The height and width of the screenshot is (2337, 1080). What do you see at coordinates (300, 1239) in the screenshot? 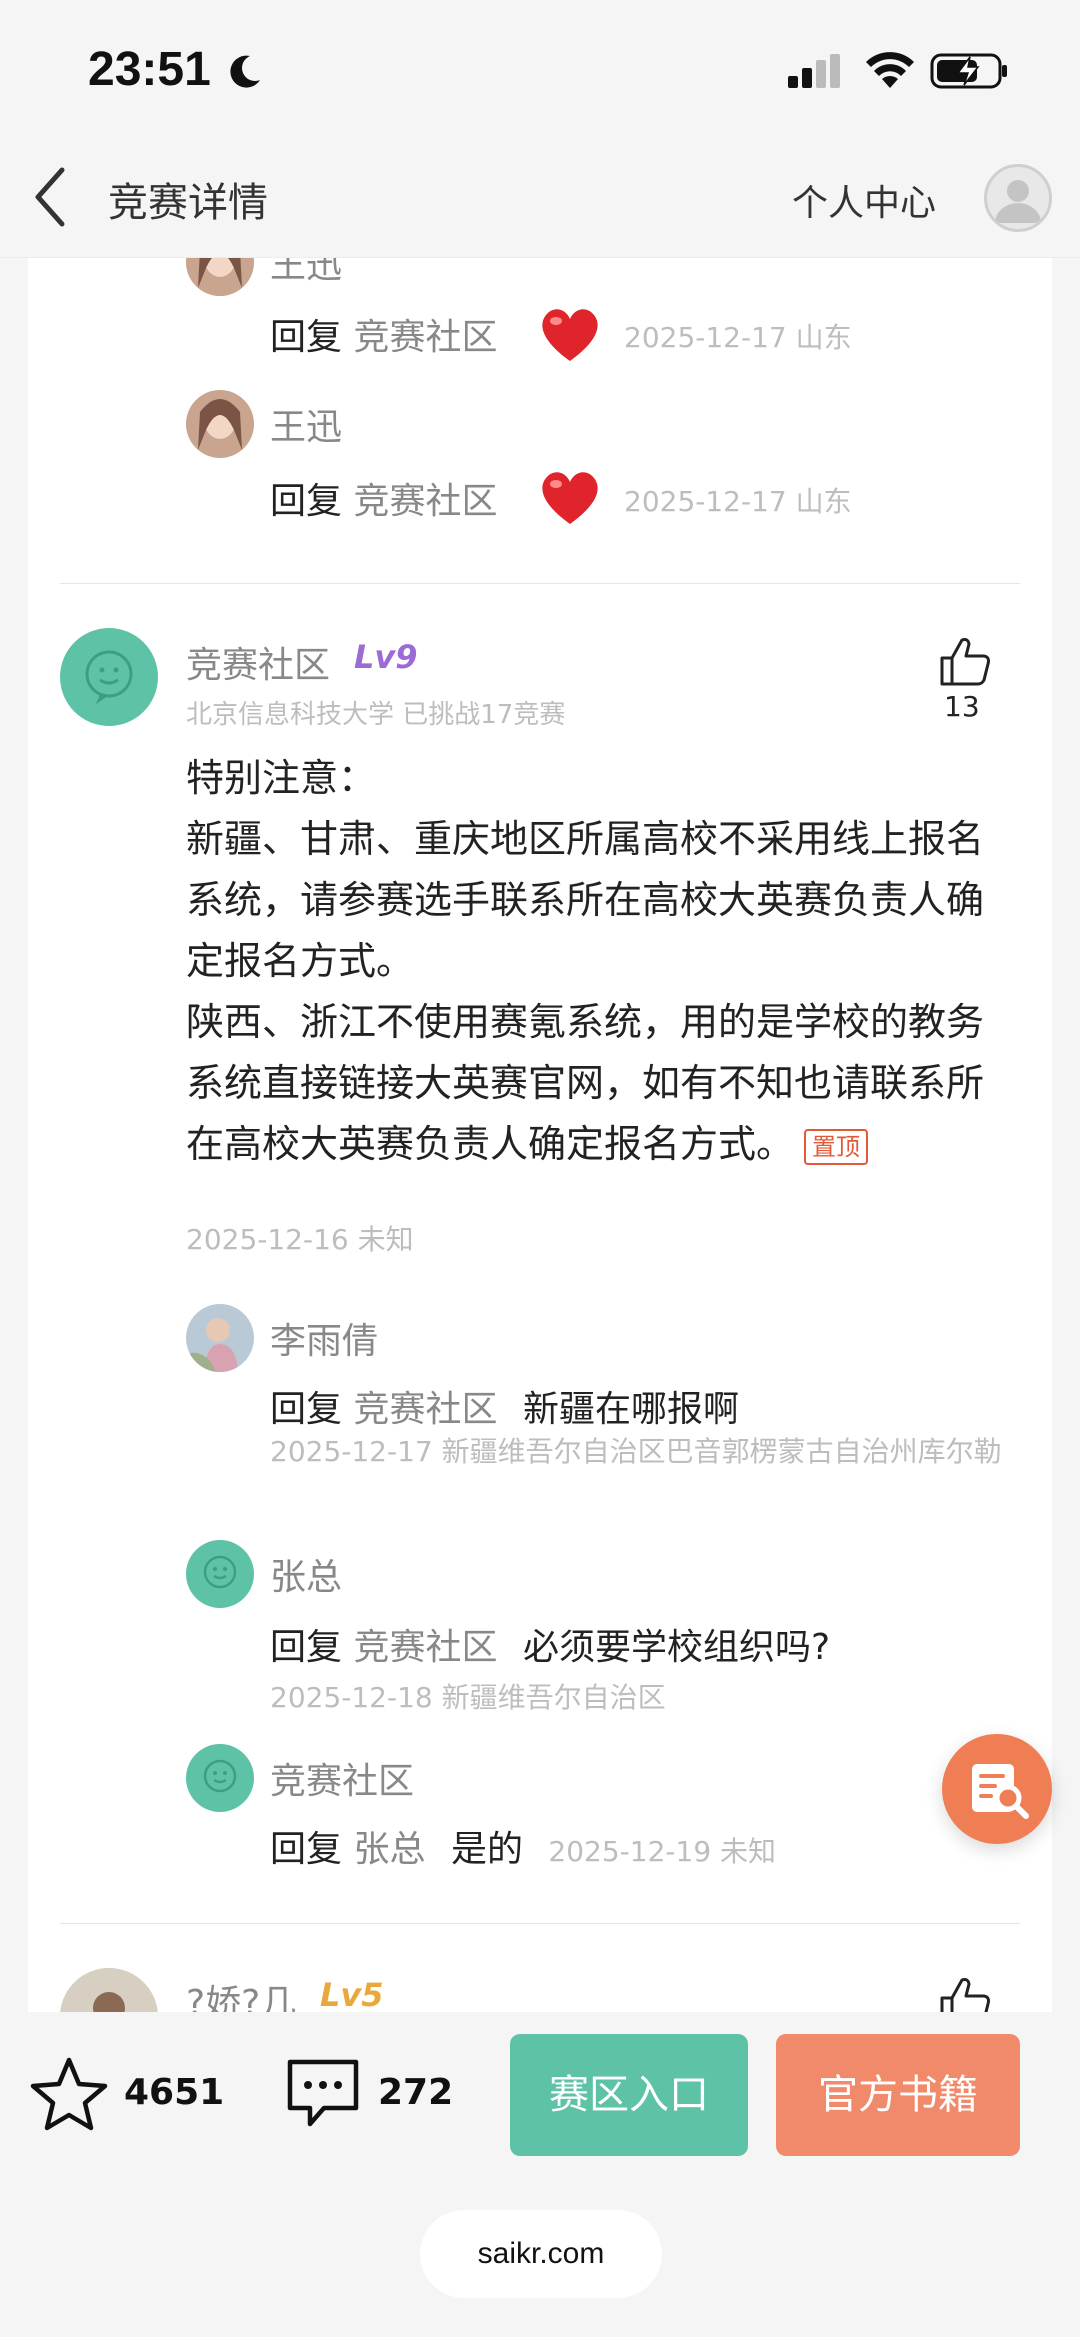
I see `comment-date: 2025-12-16 未知` at bounding box center [300, 1239].